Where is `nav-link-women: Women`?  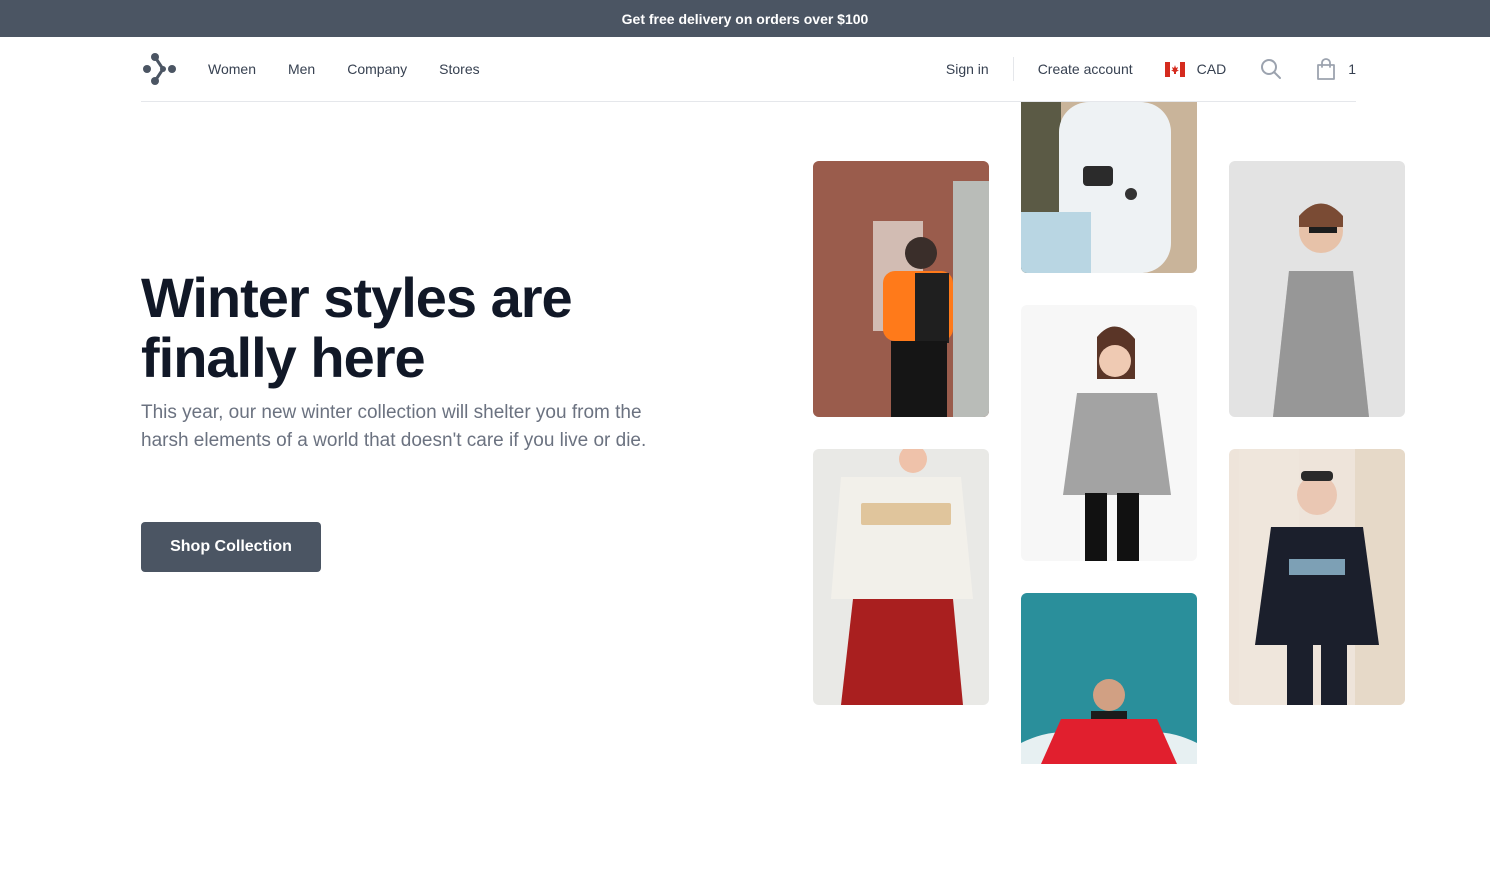
nav-link-women: Women is located at coordinates (232, 69).